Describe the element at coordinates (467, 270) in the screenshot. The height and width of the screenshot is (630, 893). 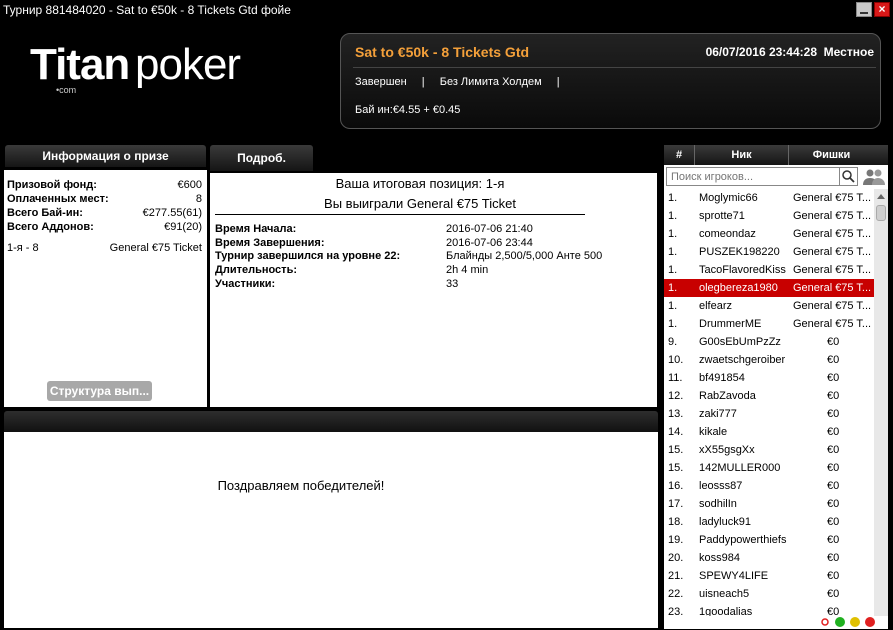
I see `details-value: 2h 4 min` at that location.